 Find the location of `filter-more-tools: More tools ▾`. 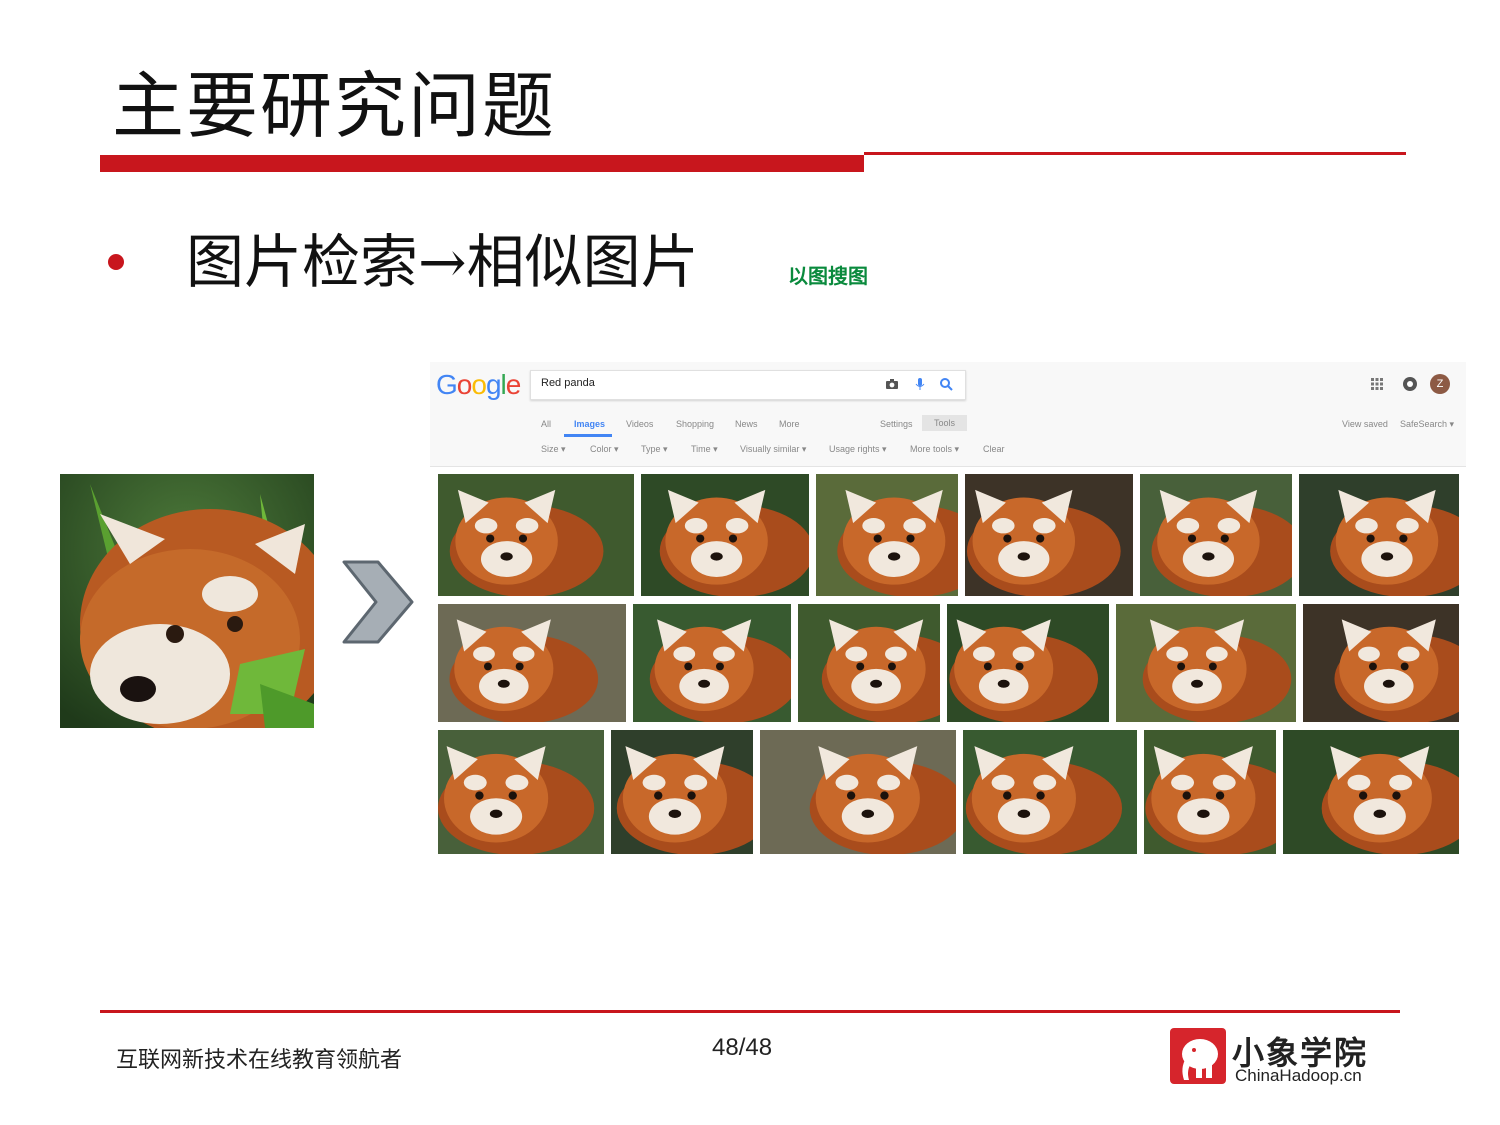

filter-more-tools: More tools ▾ is located at coordinates (934, 449).